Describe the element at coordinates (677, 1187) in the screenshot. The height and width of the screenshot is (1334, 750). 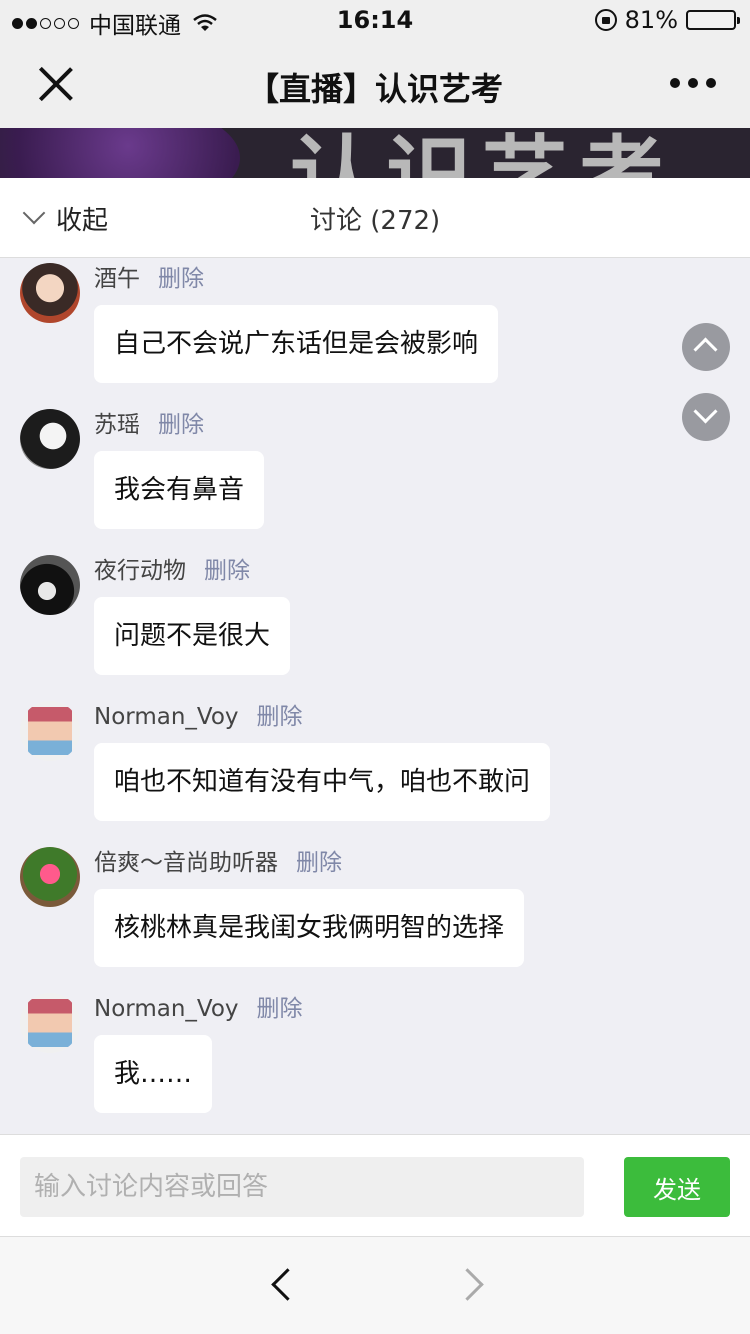
I see `send-button: 发送` at that location.